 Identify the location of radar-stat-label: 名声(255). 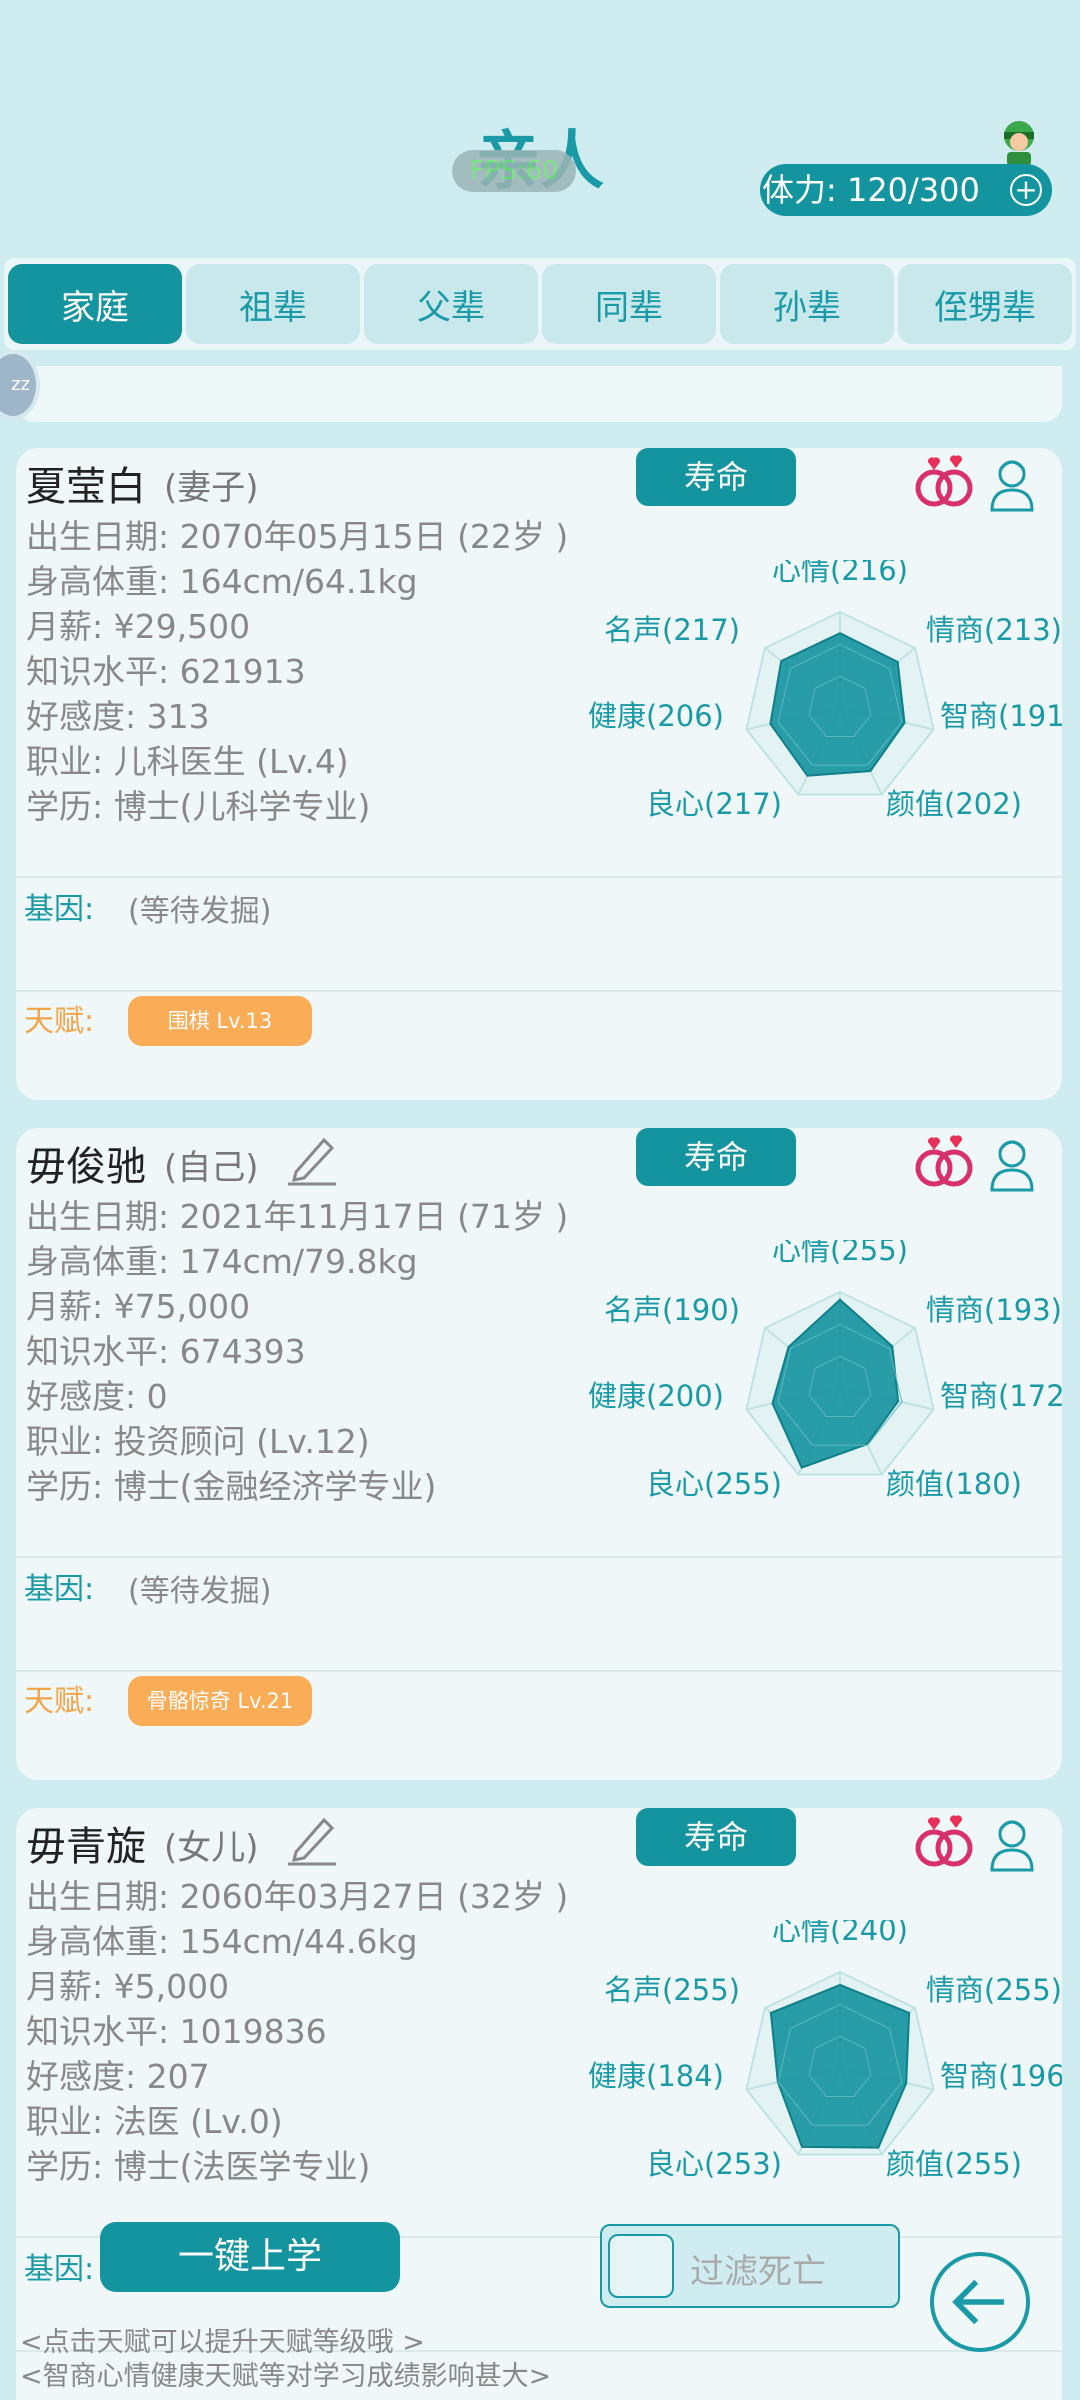
(672, 1990).